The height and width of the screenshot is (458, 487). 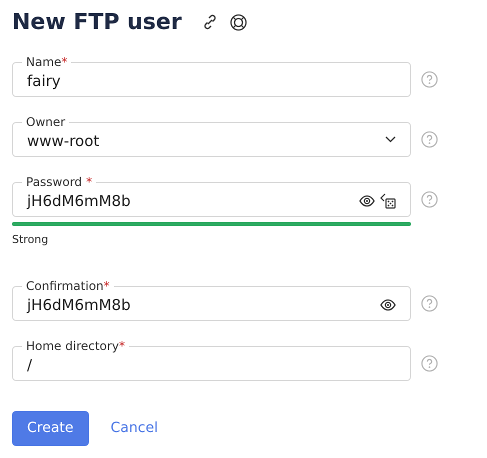 What do you see at coordinates (31, 240) in the screenshot?
I see `strength-label: Strong` at bounding box center [31, 240].